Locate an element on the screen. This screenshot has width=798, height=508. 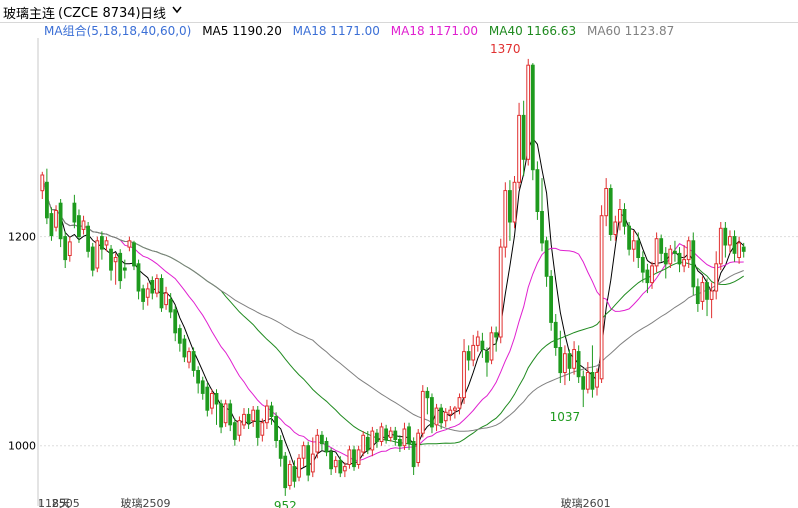
x-axis-label: 2505 is located at coordinates (66, 502).